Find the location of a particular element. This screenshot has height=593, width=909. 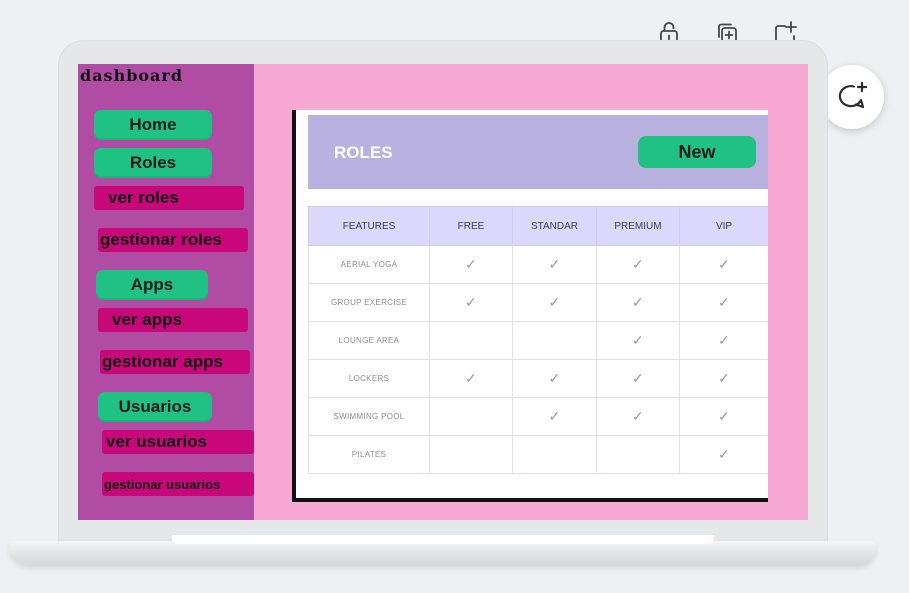

table-row: AERIAL YOGA ✓ ✓ ✓ ✓ is located at coordinates (538, 264).